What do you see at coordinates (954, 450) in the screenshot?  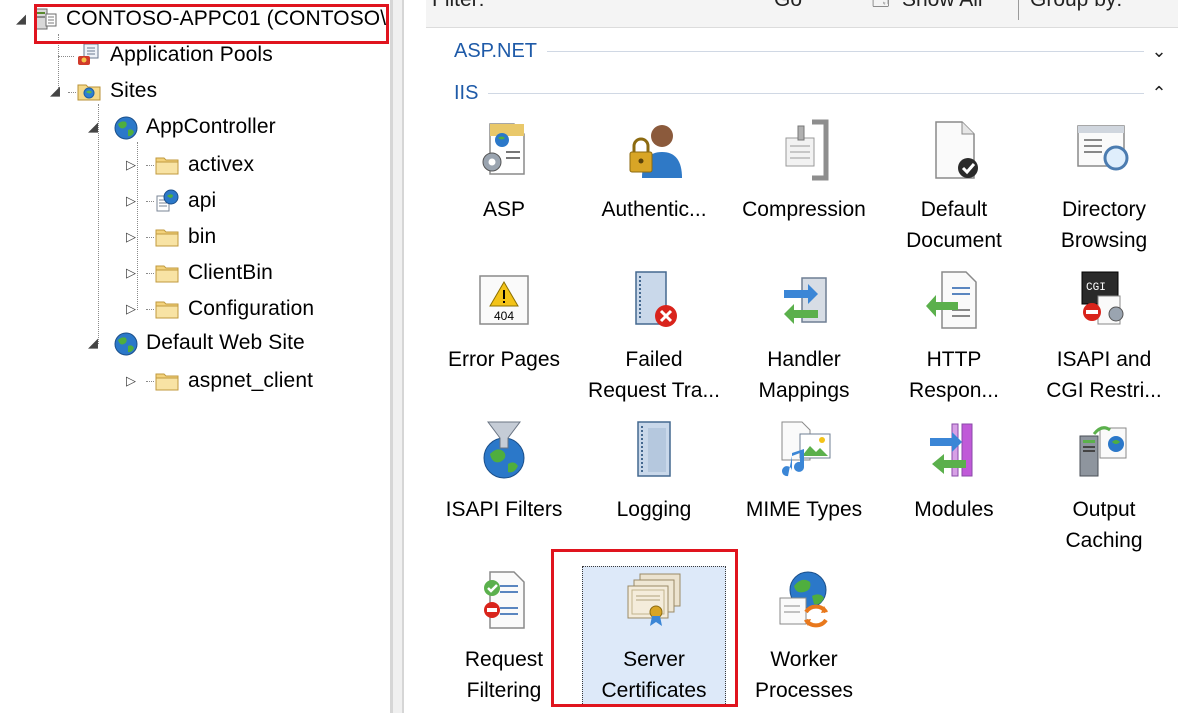 I see `modules-icon` at bounding box center [954, 450].